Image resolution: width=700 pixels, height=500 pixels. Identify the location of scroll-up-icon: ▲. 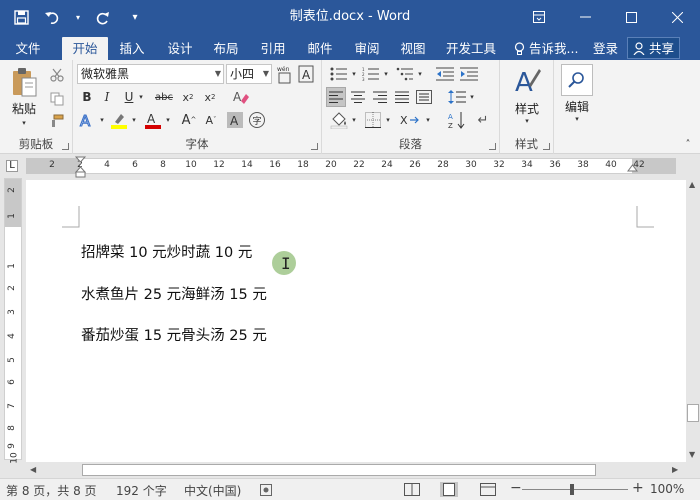
(692, 184).